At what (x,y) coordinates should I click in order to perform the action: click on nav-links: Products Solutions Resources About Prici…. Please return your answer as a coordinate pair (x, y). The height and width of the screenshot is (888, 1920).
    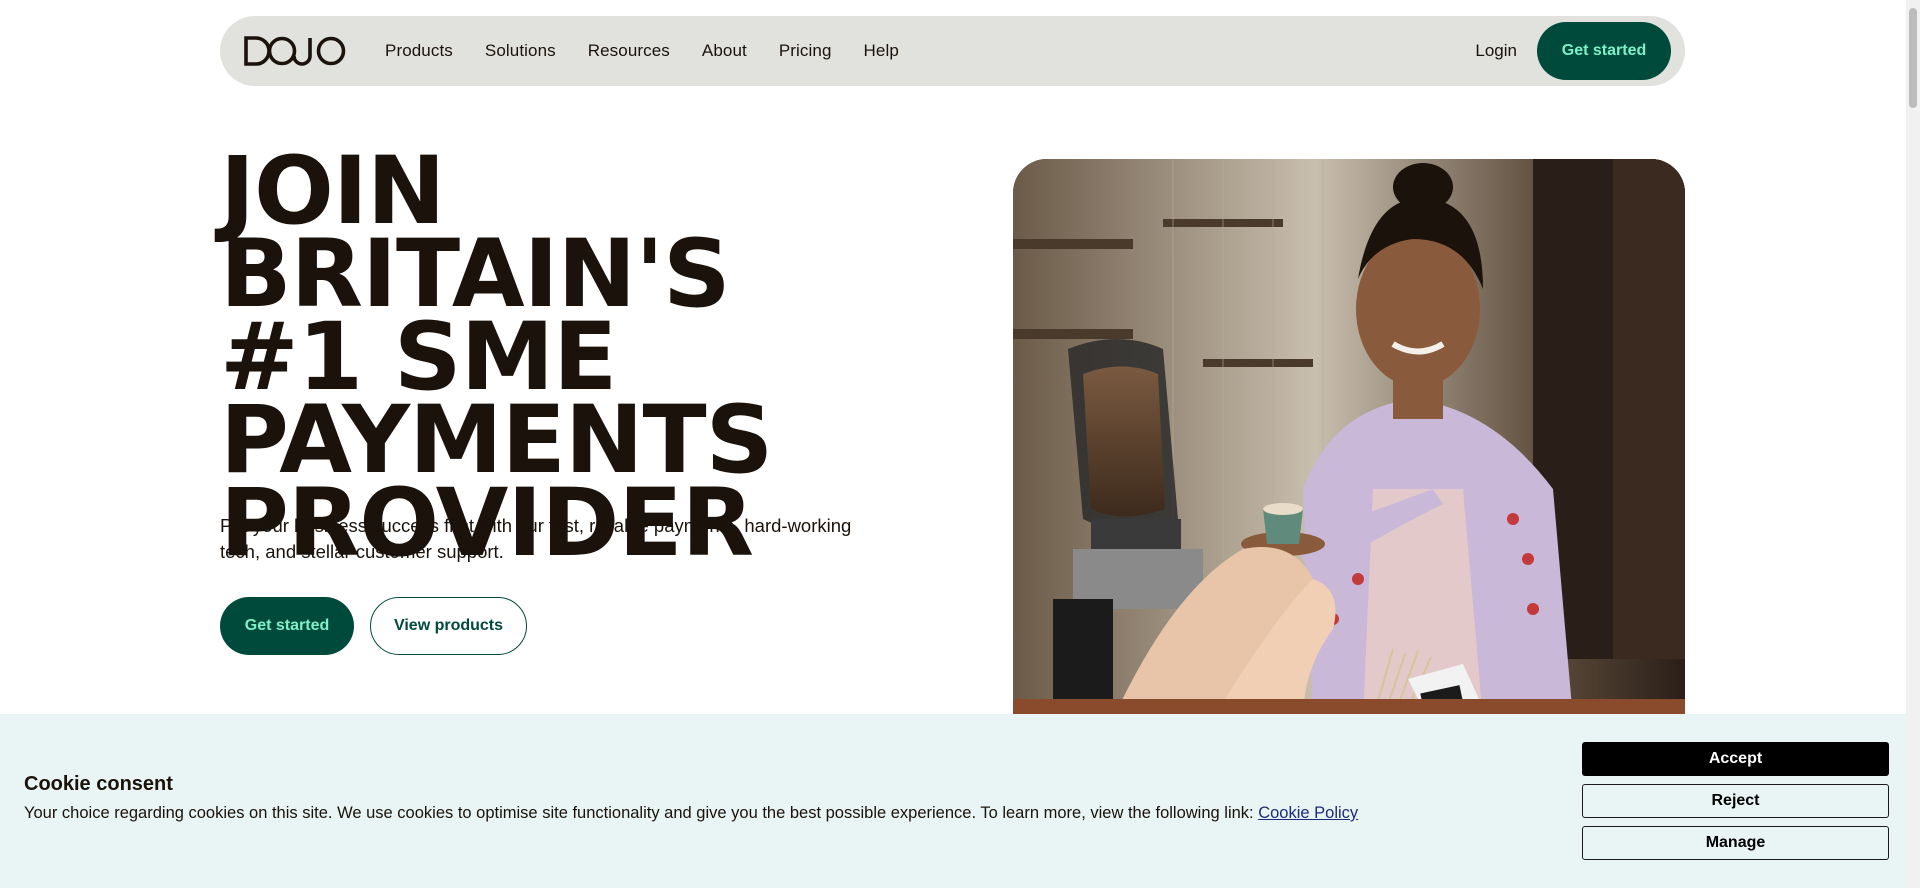
    Looking at the image, I should click on (658, 51).